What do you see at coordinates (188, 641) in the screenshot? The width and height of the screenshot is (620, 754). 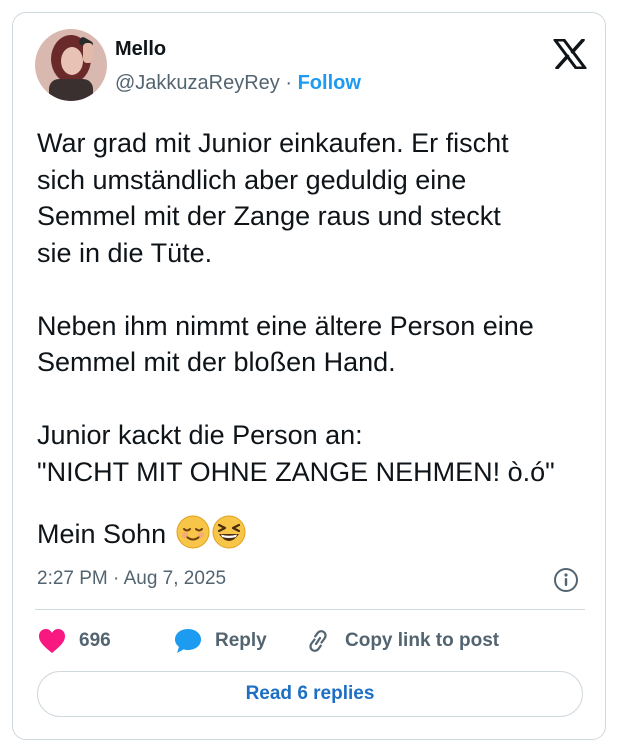 I see `speech-bubble-icon` at bounding box center [188, 641].